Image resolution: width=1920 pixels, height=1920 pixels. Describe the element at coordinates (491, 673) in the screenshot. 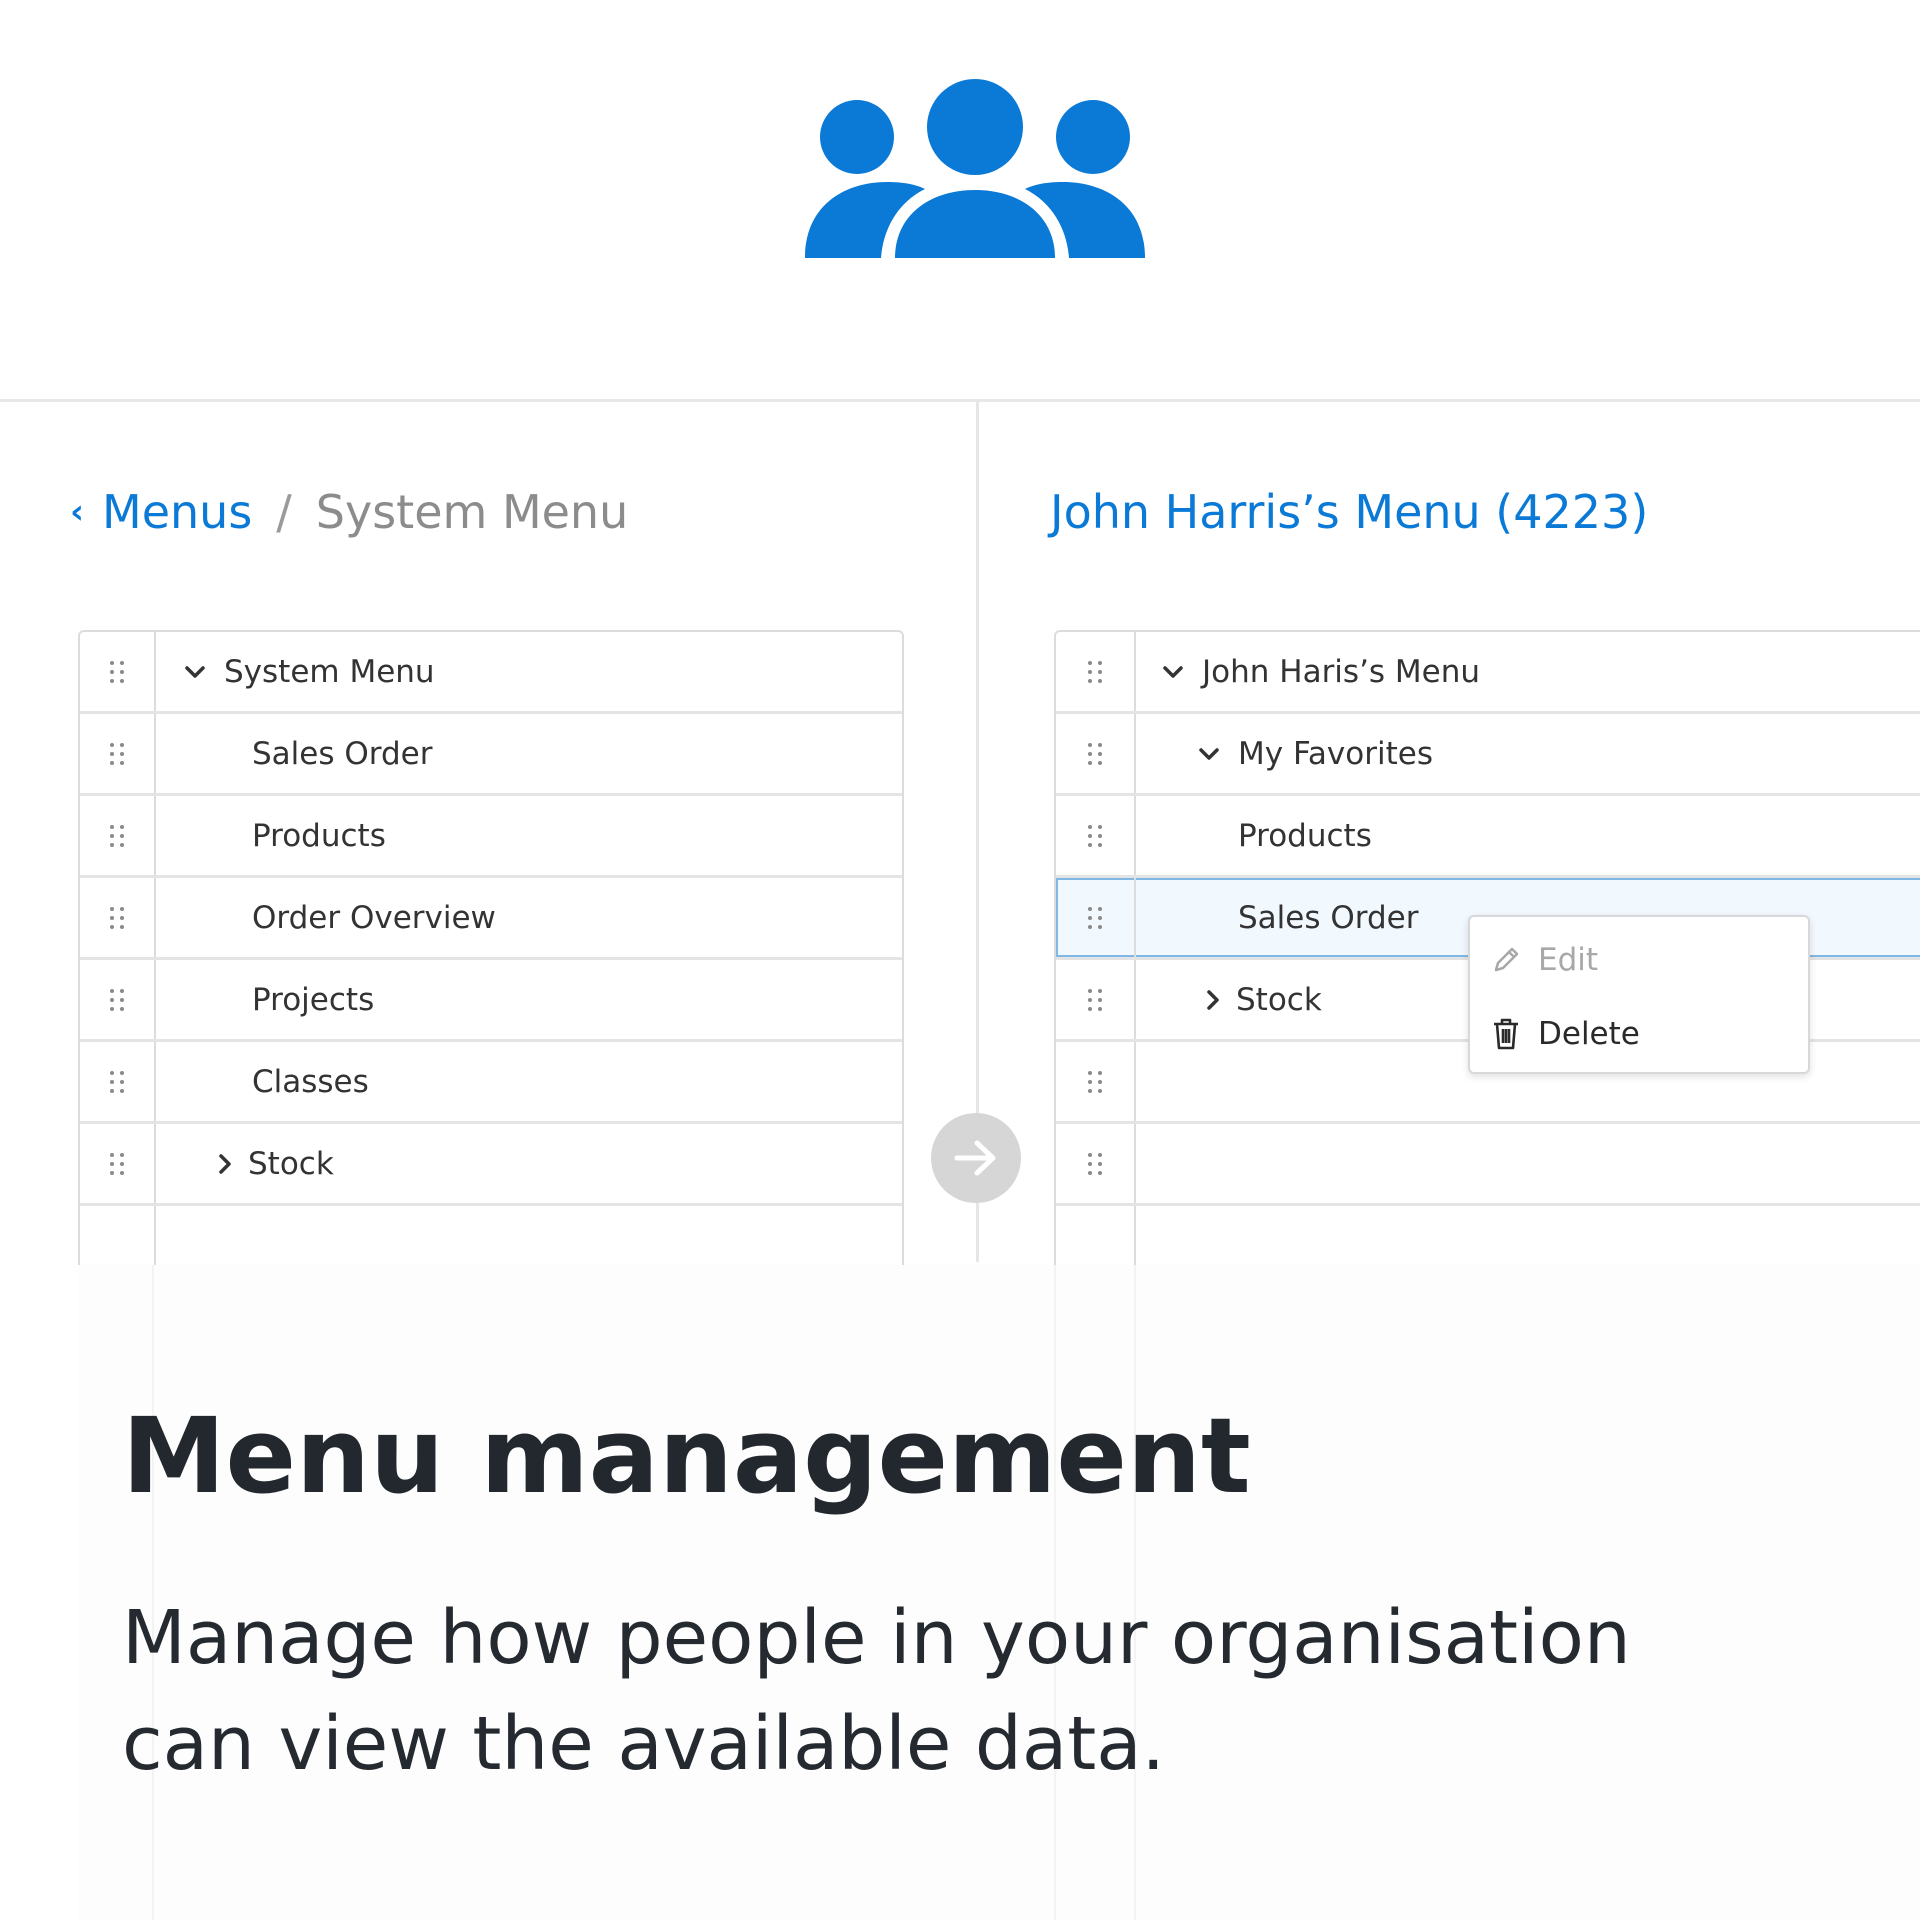

I see `tree-row: System Menu` at that location.